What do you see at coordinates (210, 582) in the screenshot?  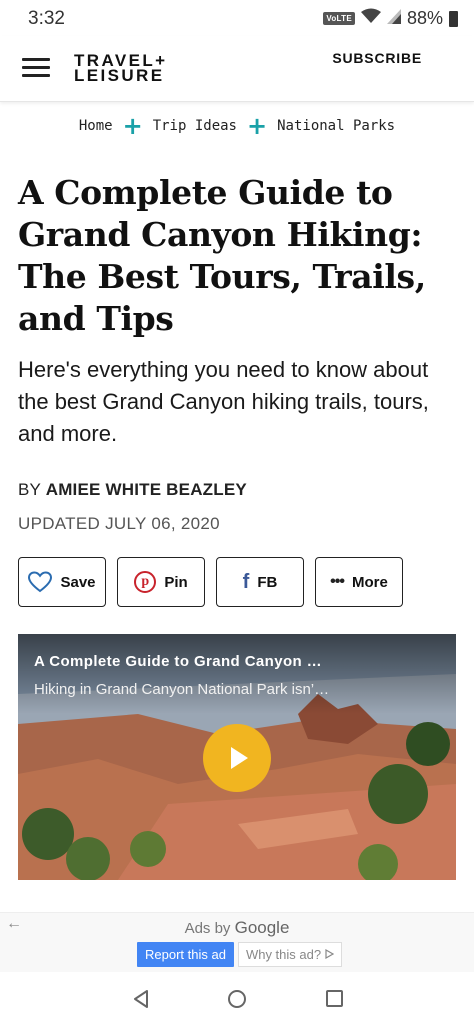 I see `share-buttons: Save p Pin f FB ••• More` at bounding box center [210, 582].